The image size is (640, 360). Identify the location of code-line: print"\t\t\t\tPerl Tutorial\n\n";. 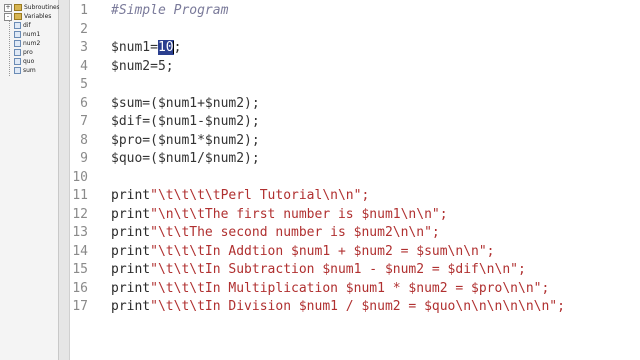
(240, 195).